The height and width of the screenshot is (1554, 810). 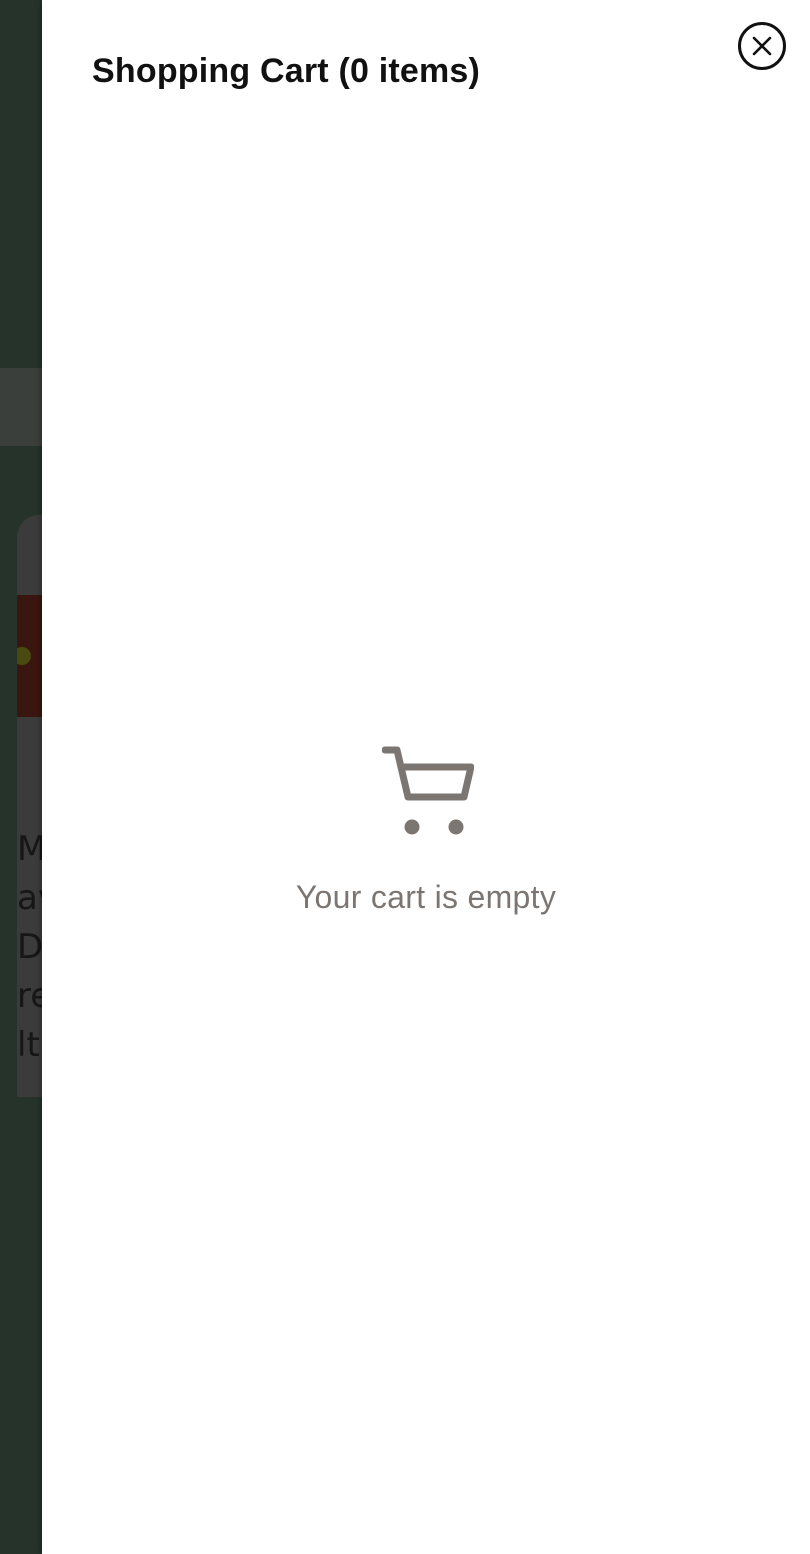 What do you see at coordinates (286, 71) in the screenshot?
I see `cart-title: Shopping Cart (0 items)` at bounding box center [286, 71].